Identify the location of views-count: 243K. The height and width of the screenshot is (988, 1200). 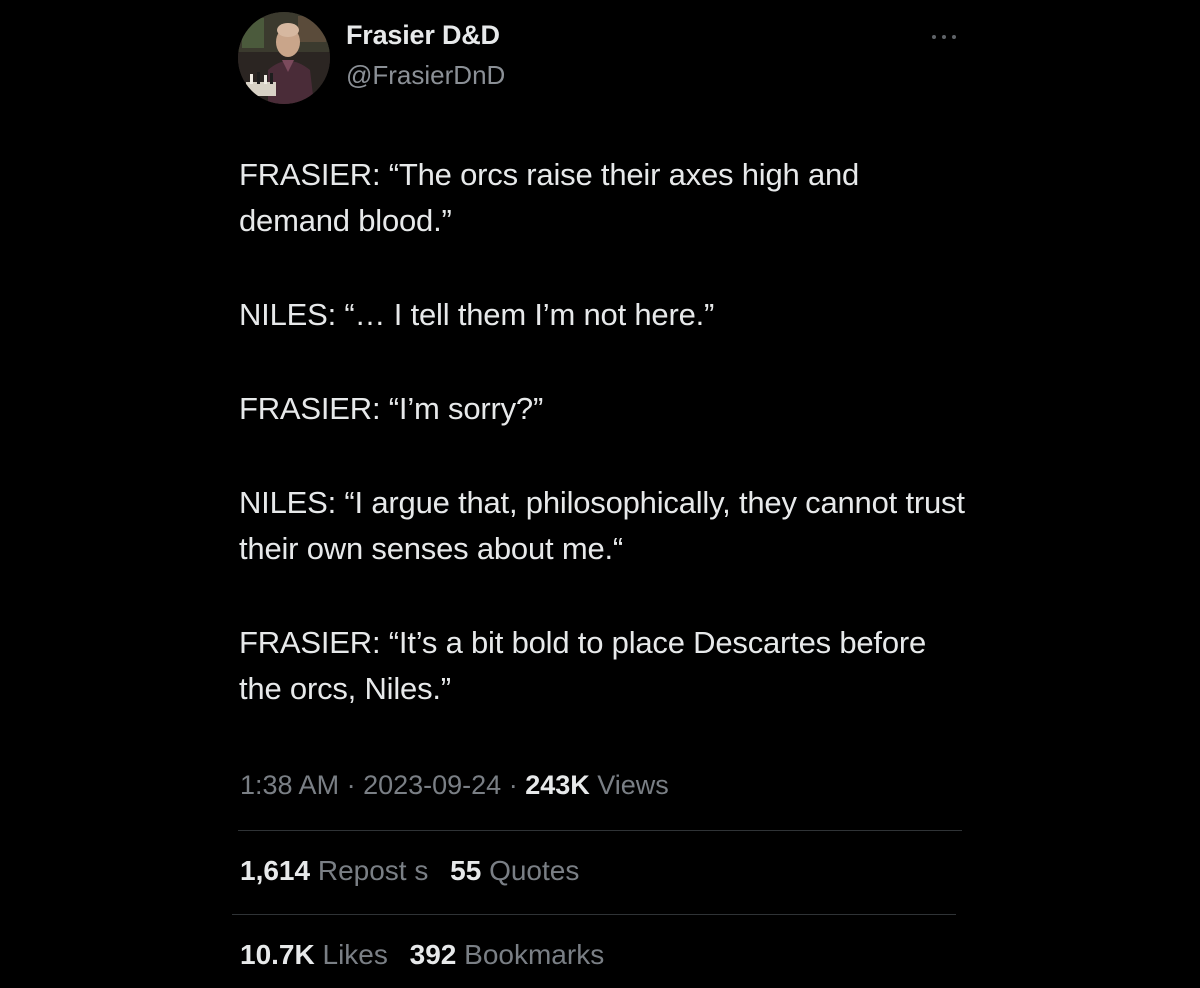
(557, 785).